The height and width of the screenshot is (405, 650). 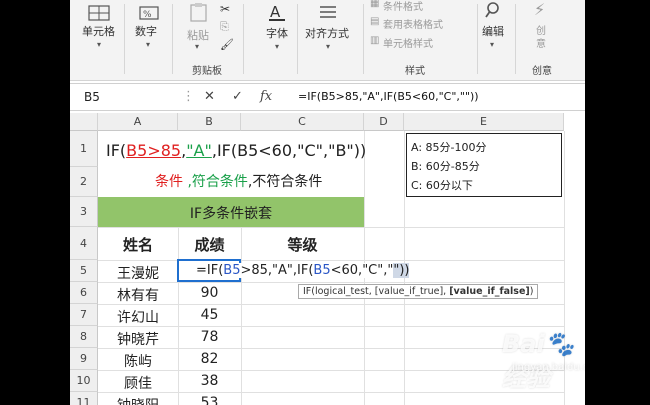 I want to click on cut-icon: ✂, so click(x=225, y=9).